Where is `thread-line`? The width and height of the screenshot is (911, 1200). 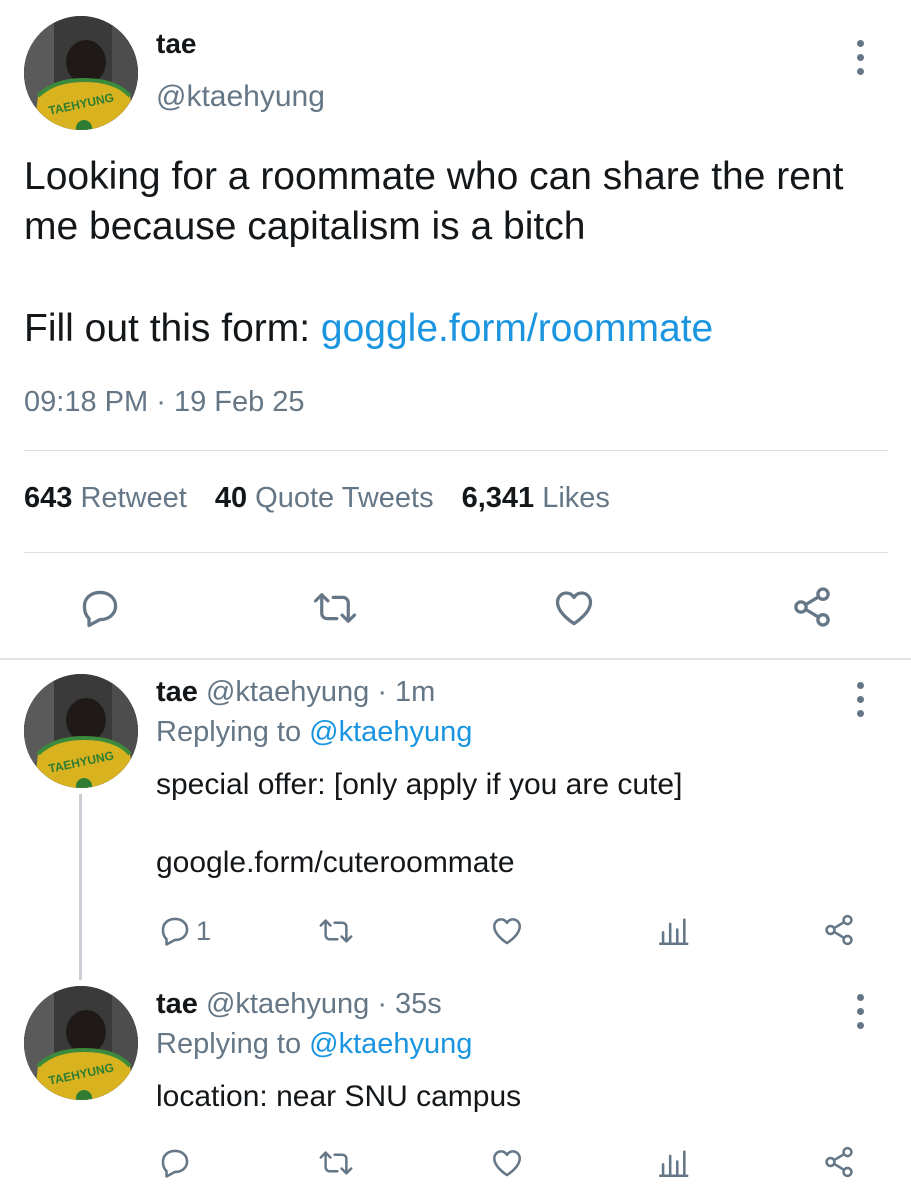
thread-line is located at coordinates (80, 887).